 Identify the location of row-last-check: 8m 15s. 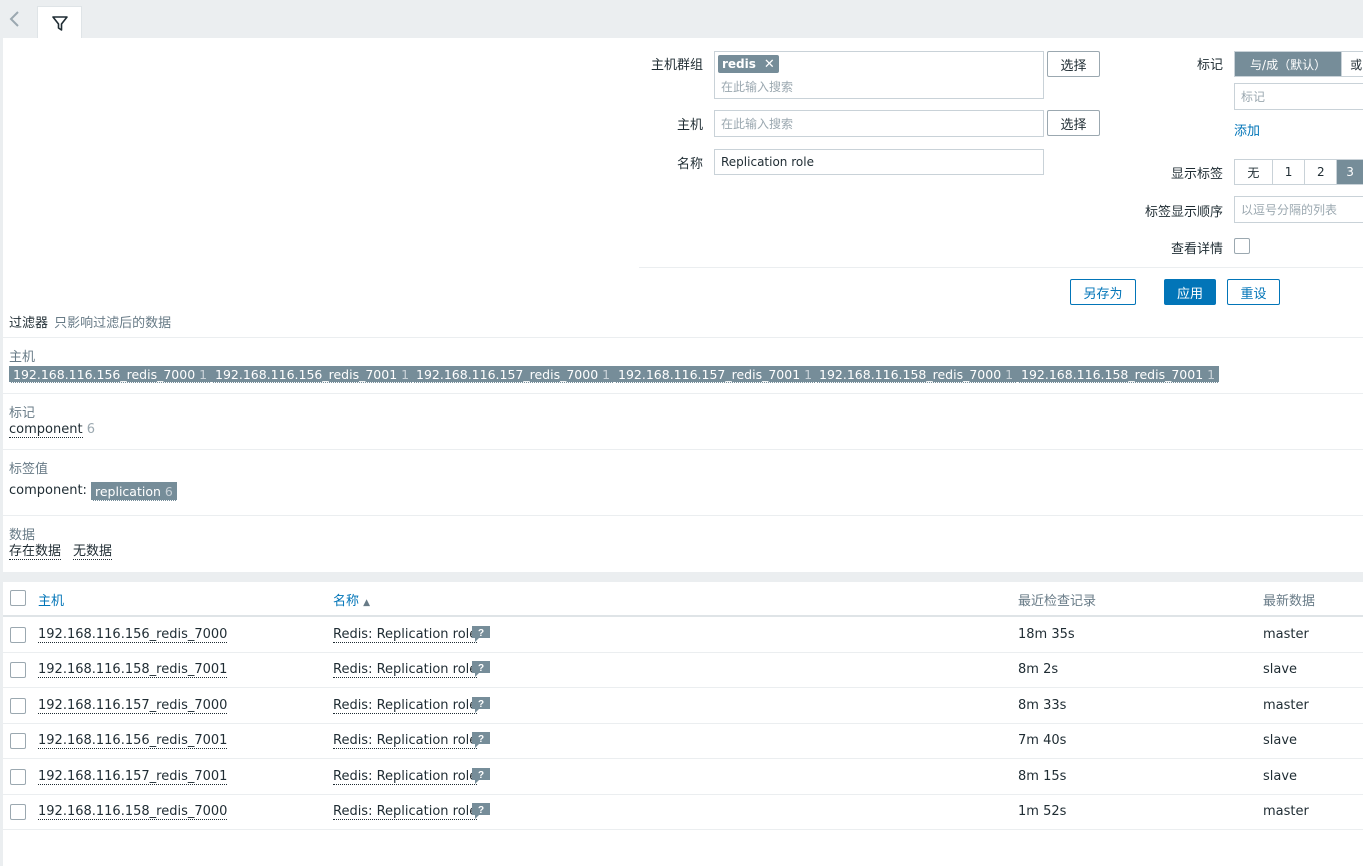
(1042, 776).